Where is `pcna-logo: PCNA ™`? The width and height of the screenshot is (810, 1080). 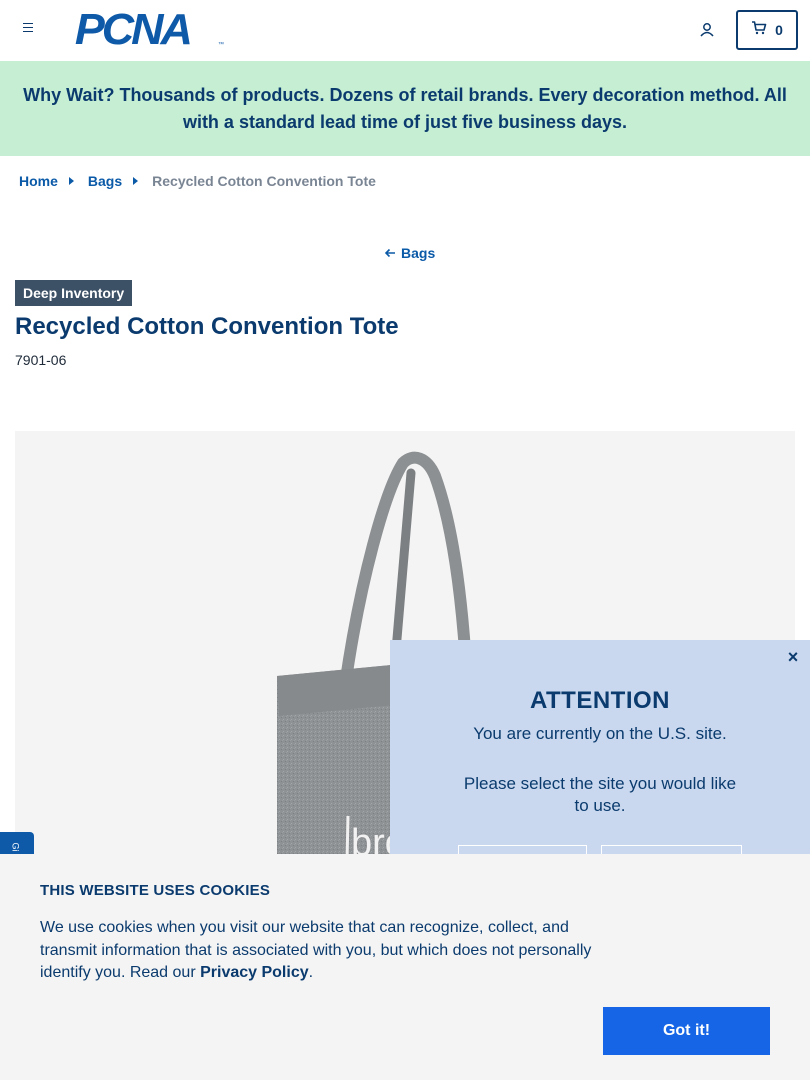 pcna-logo: PCNA ™ is located at coordinates (149, 29).